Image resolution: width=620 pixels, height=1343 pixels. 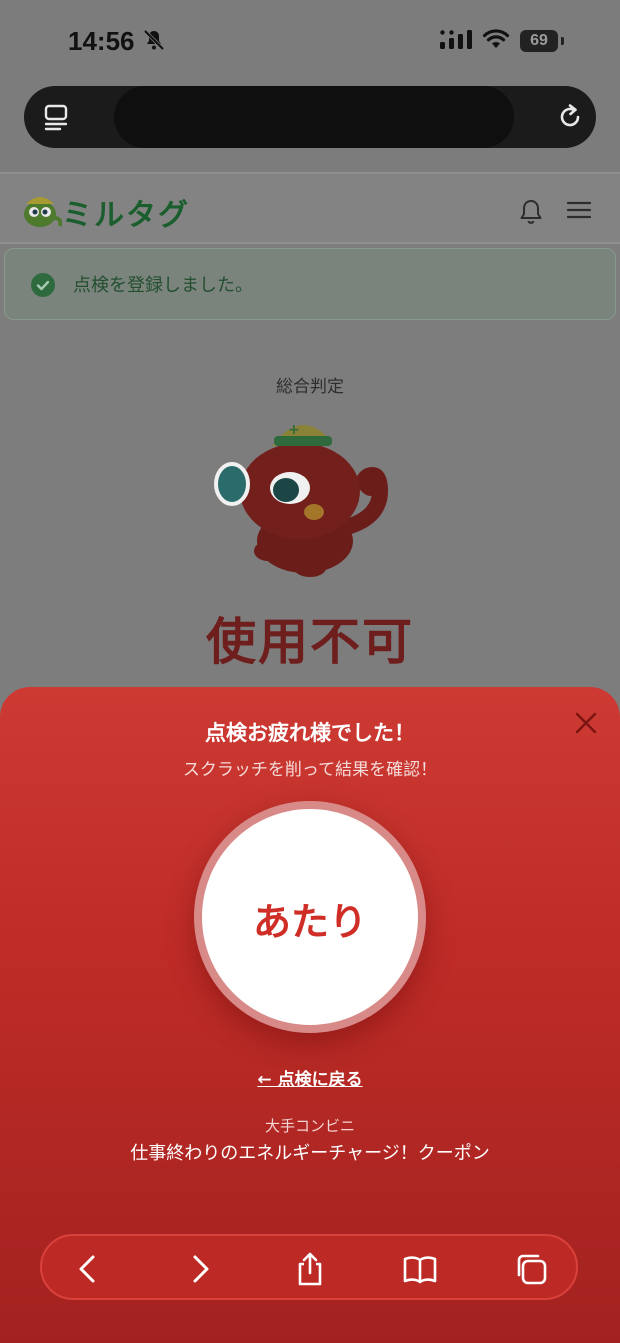 I want to click on reload-icon, so click(x=570, y=117).